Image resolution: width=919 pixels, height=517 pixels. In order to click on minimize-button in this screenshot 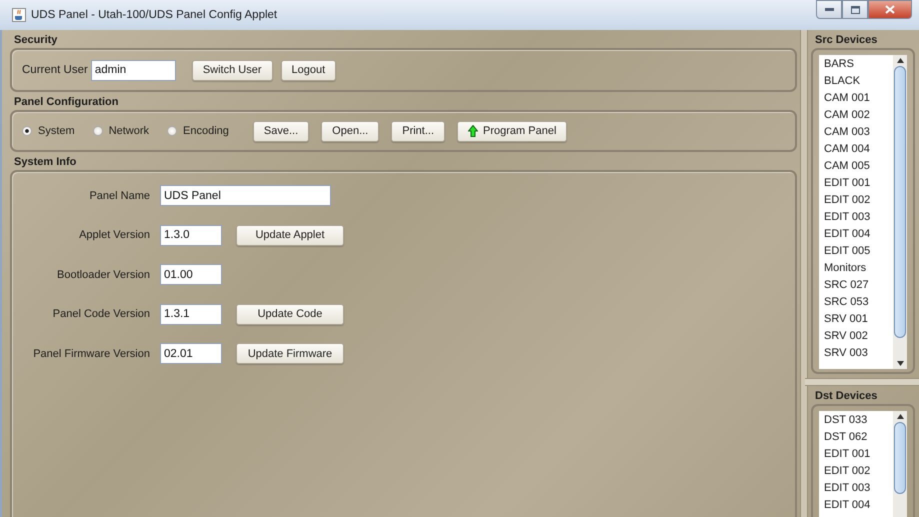, I will do `click(829, 9)`.